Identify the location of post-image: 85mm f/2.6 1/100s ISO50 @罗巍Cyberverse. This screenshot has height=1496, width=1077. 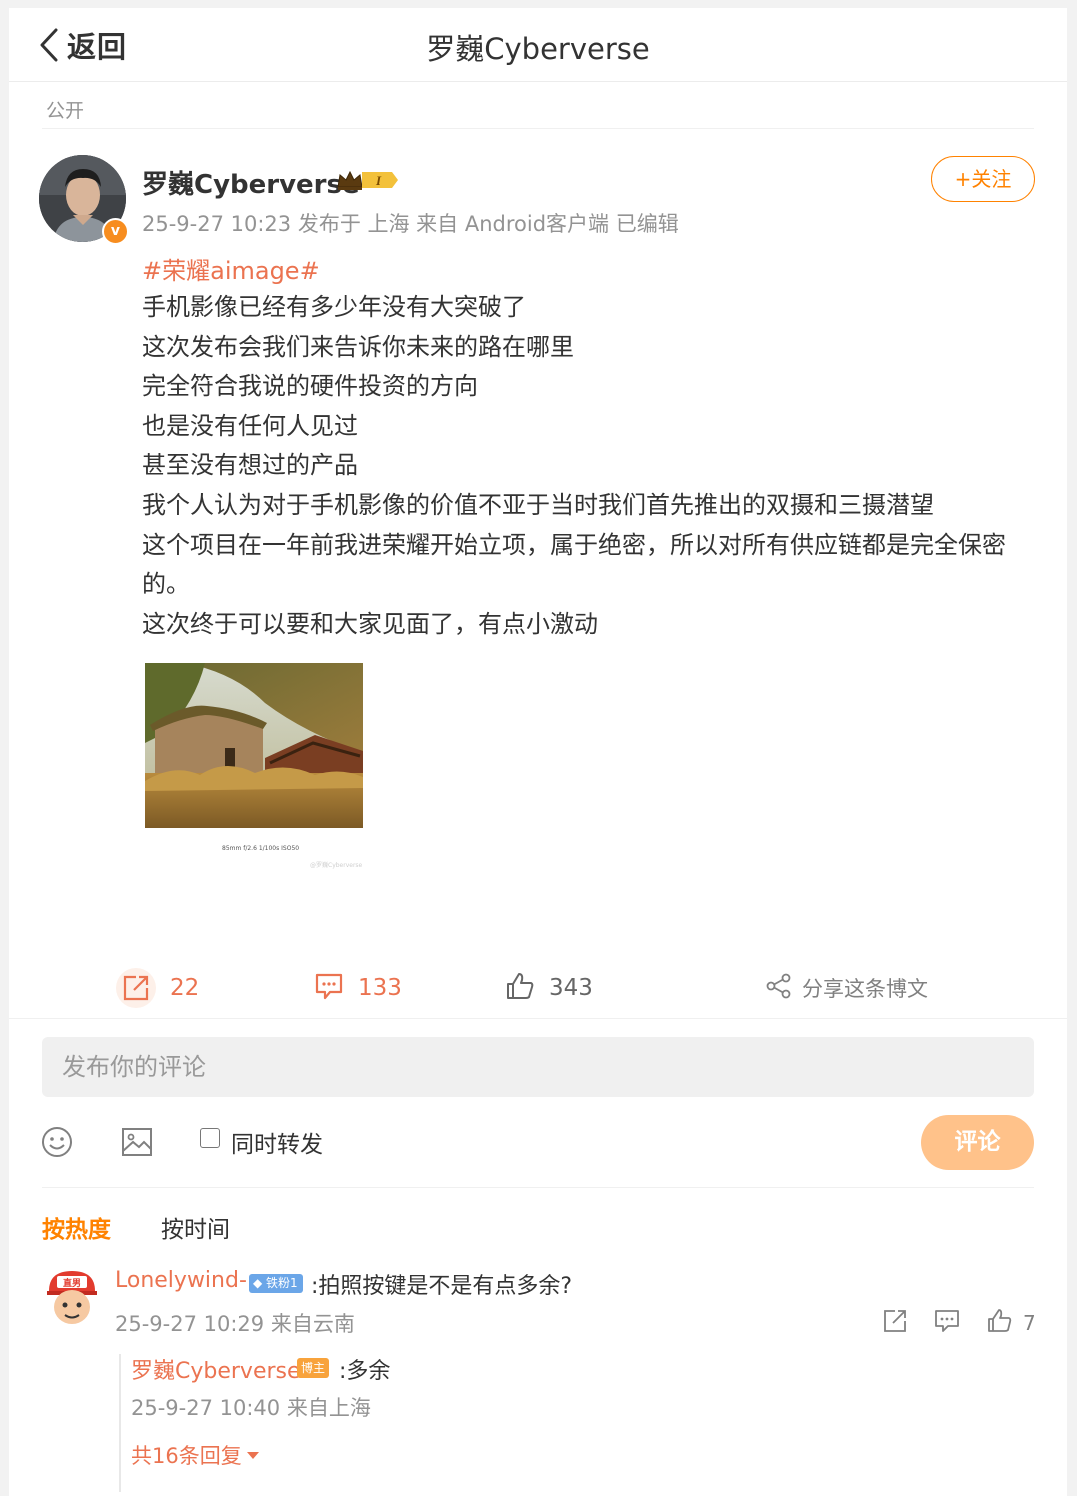
(255, 766).